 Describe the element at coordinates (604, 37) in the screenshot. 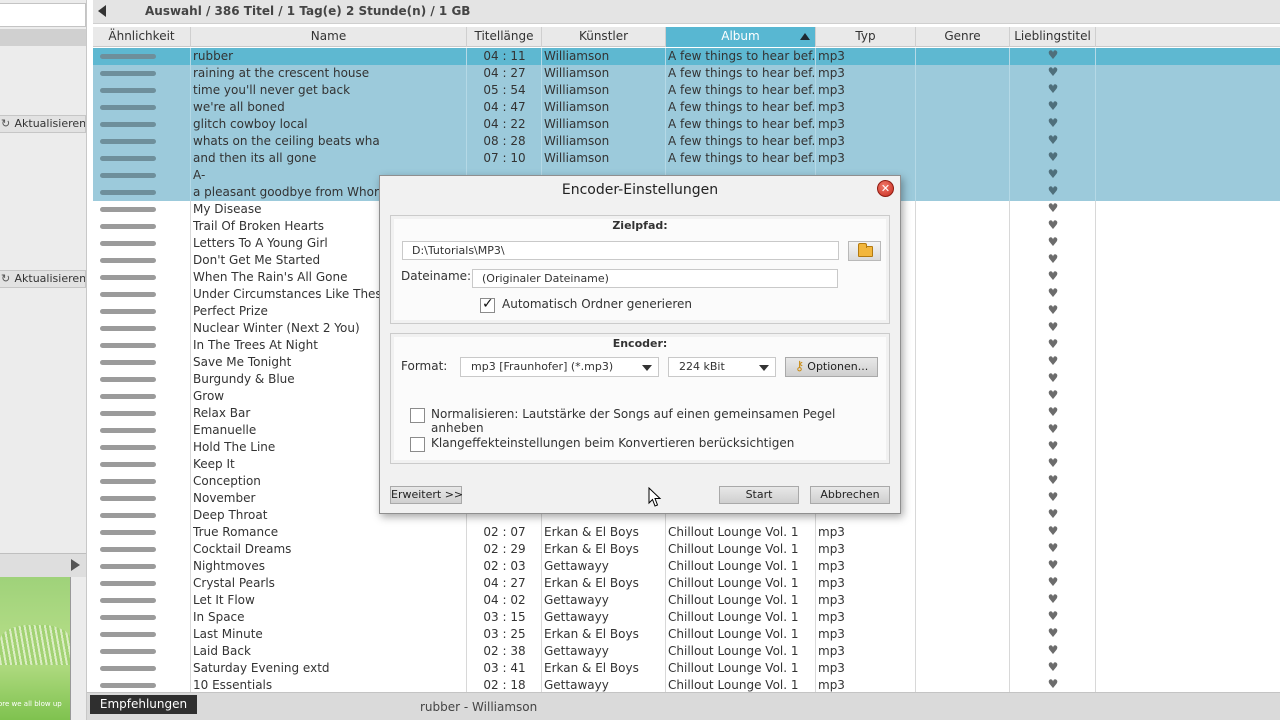

I see `column-header-artist: Künstler` at that location.